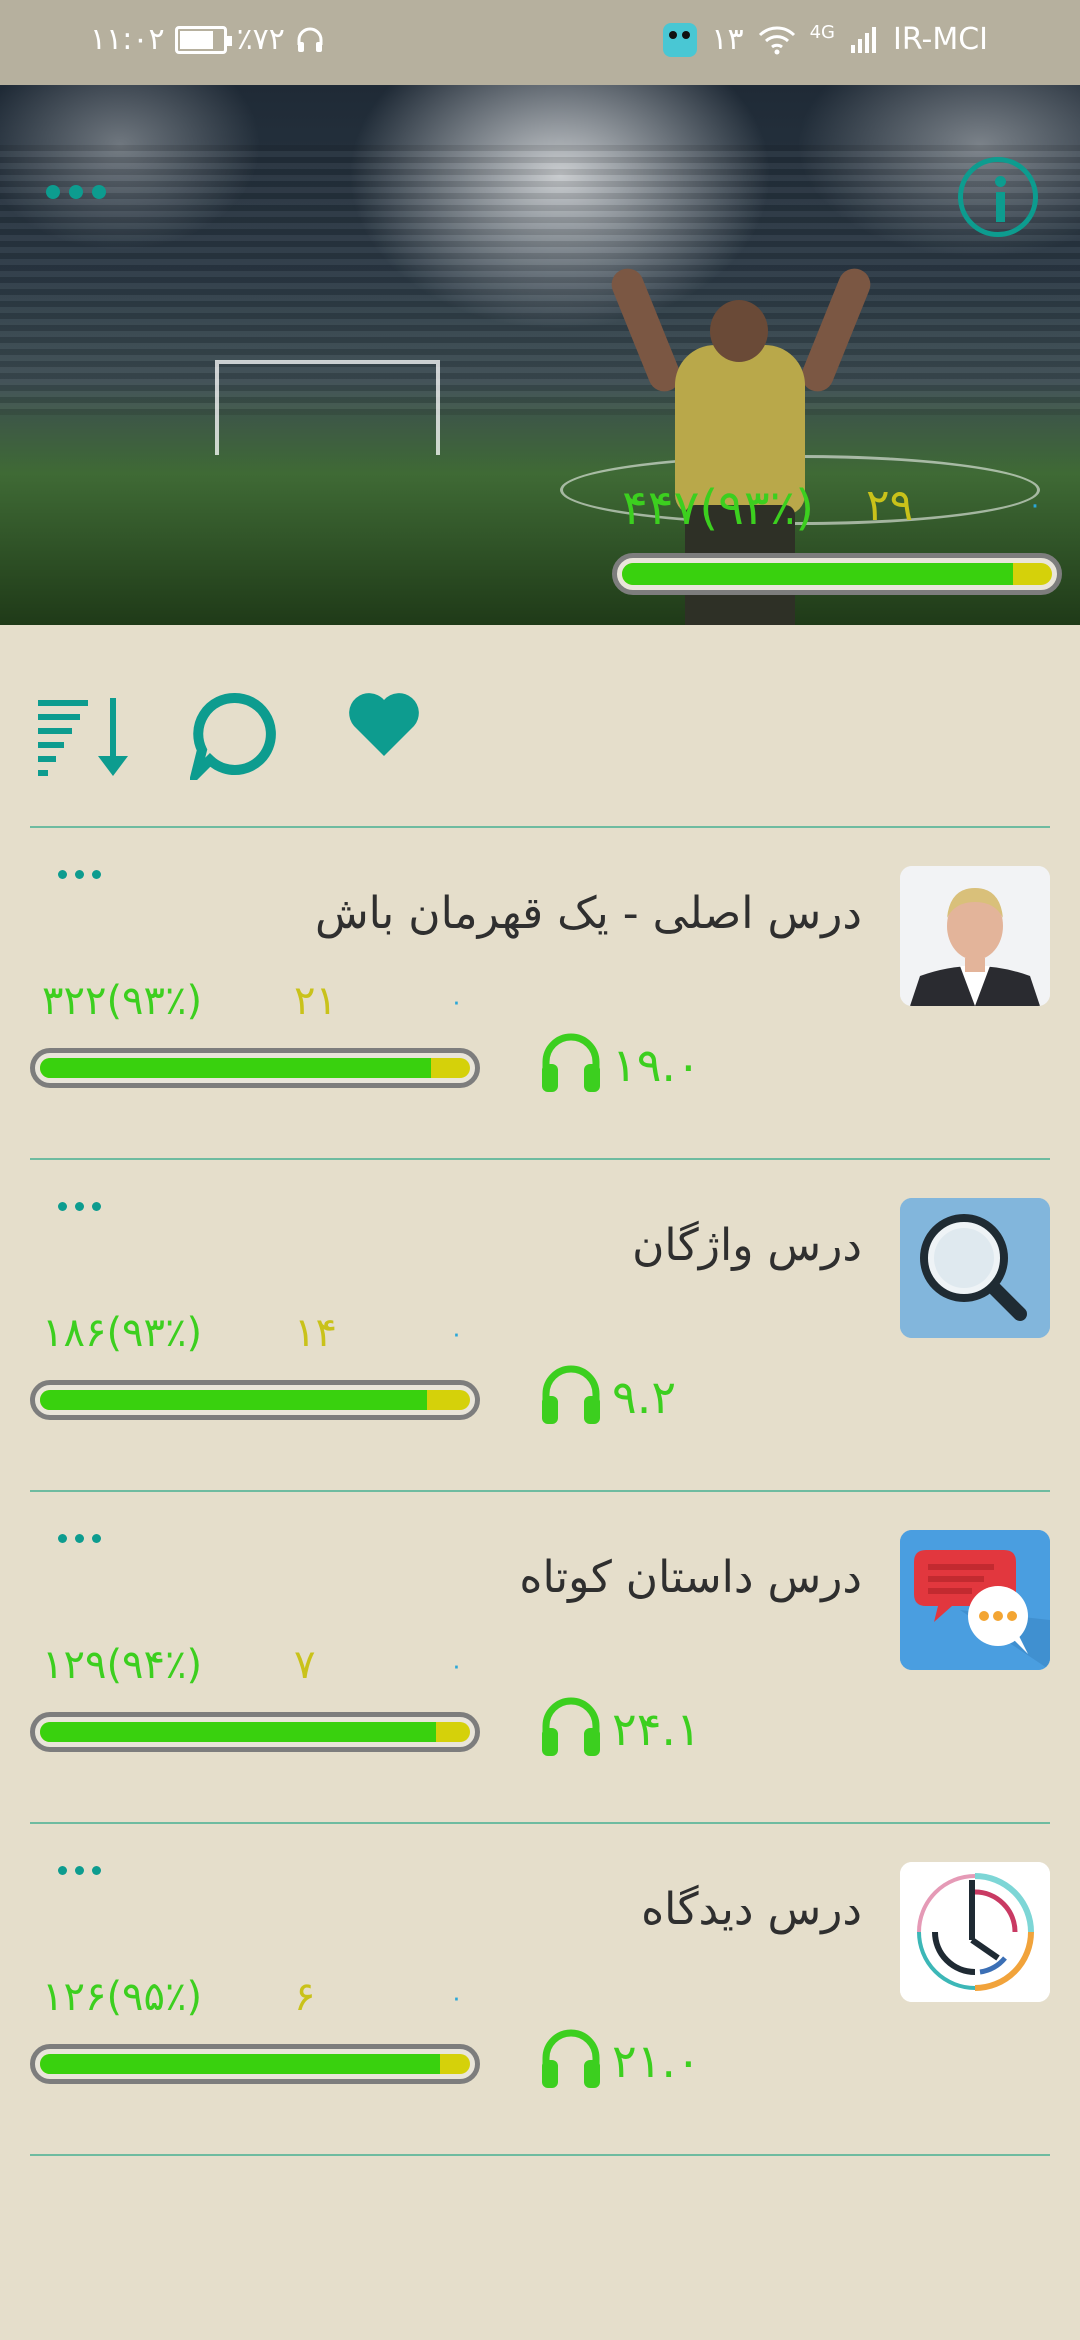 This screenshot has width=1080, height=2340. What do you see at coordinates (122, 1997) in the screenshot?
I see `lesson-stat-total: ۱۲۶(۹۵٪)` at bounding box center [122, 1997].